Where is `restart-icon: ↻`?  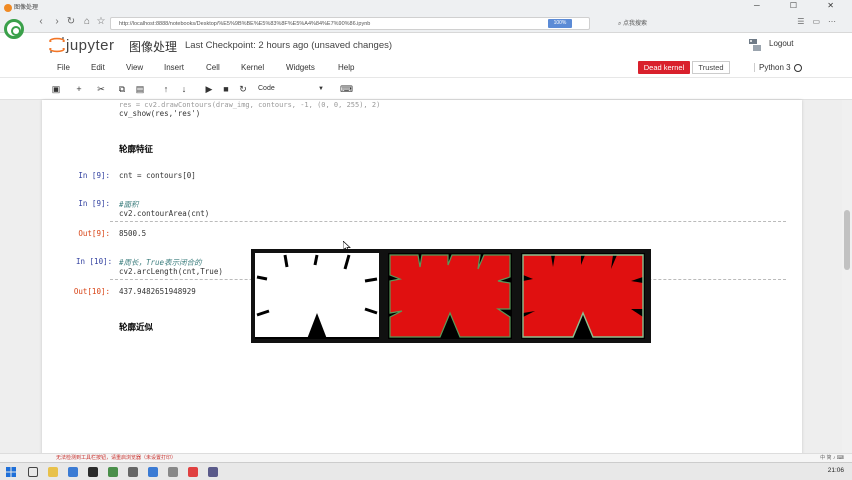
restart-icon: ↻ is located at coordinates (243, 89).